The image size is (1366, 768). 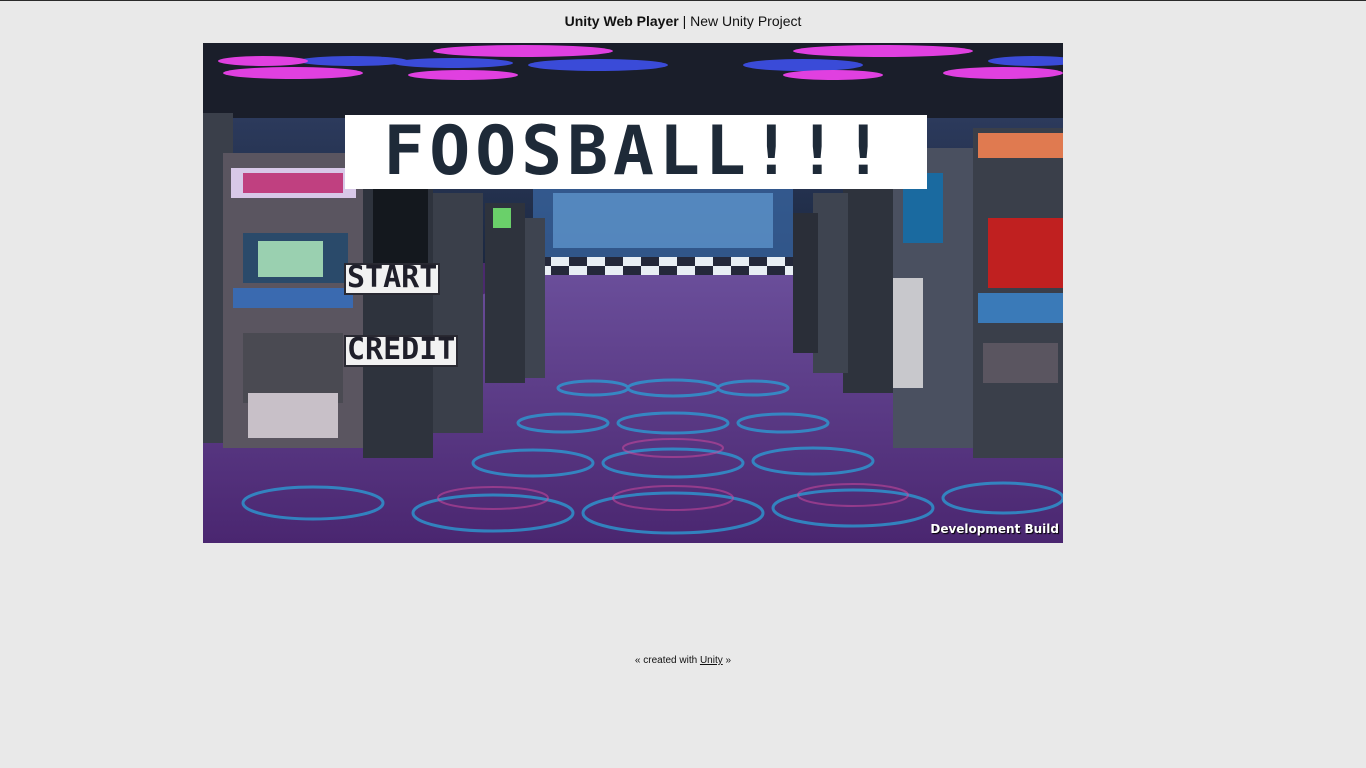 I want to click on game-title-text: FOOSBALL!!!, so click(x=636, y=151).